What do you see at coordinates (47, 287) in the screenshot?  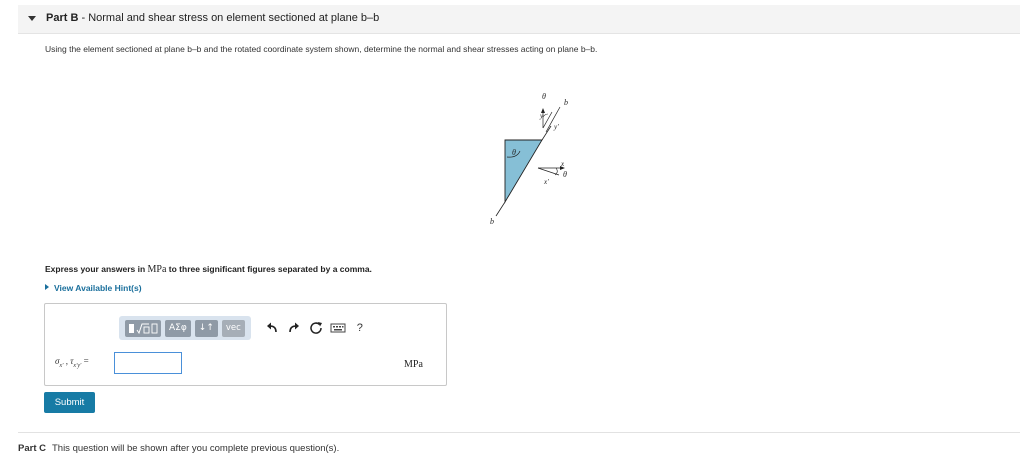 I see `expand-caret-icon` at bounding box center [47, 287].